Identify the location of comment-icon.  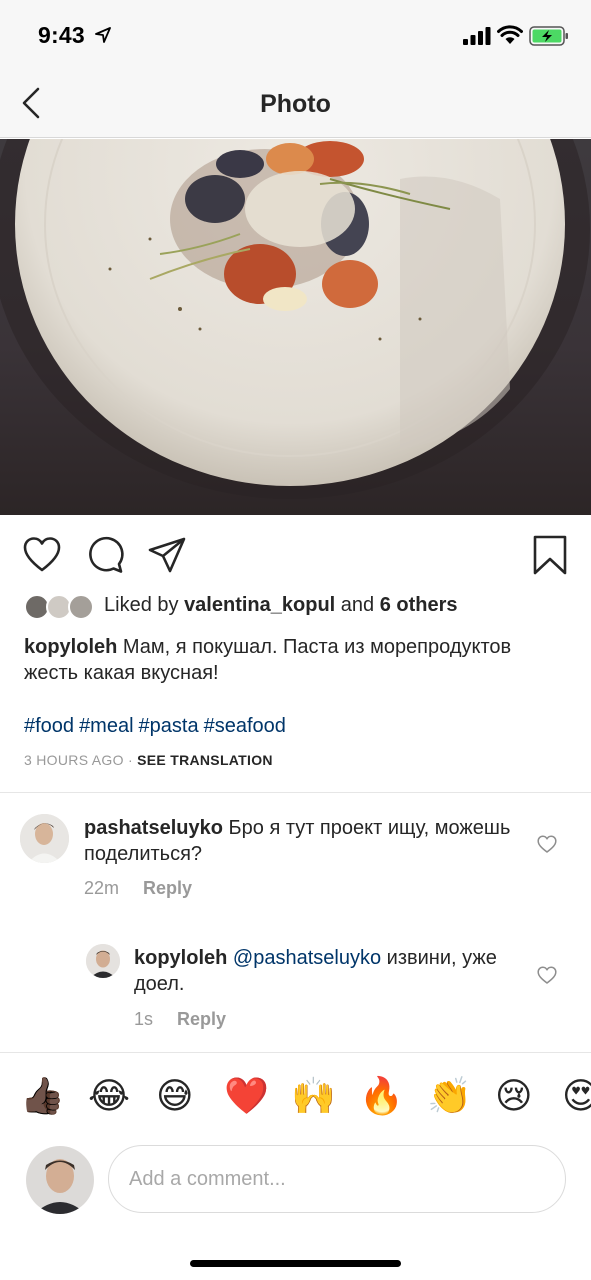
(105, 555).